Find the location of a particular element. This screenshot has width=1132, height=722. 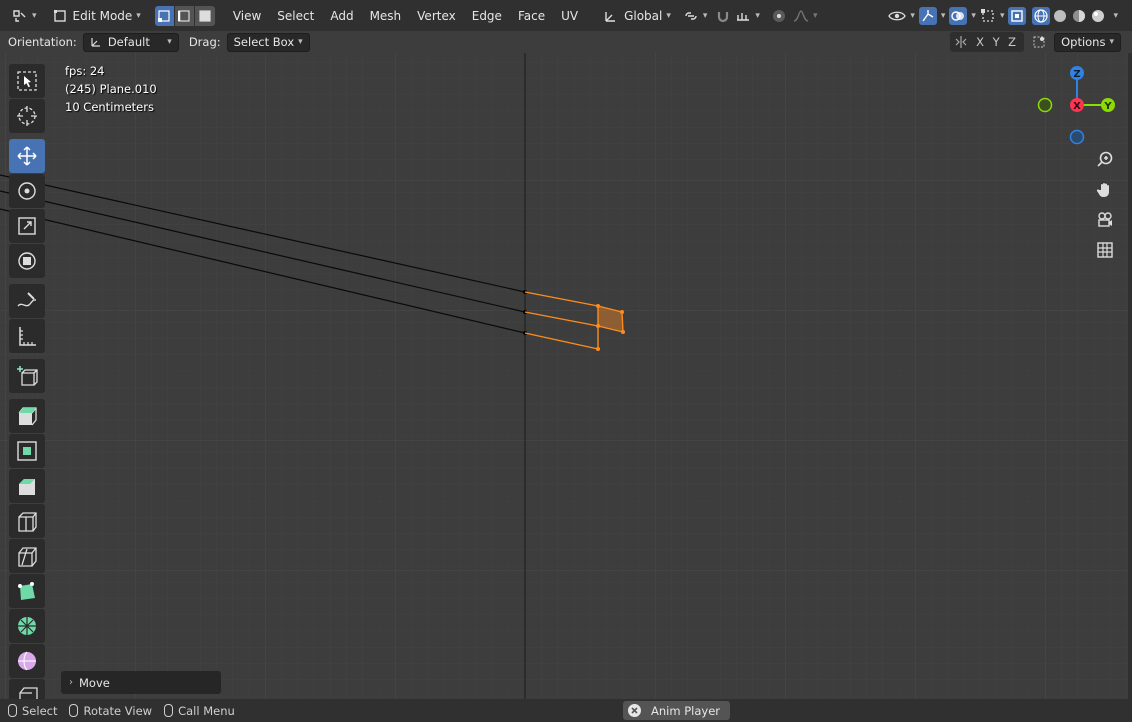

auto-merge-toggle is located at coordinates (1039, 42).